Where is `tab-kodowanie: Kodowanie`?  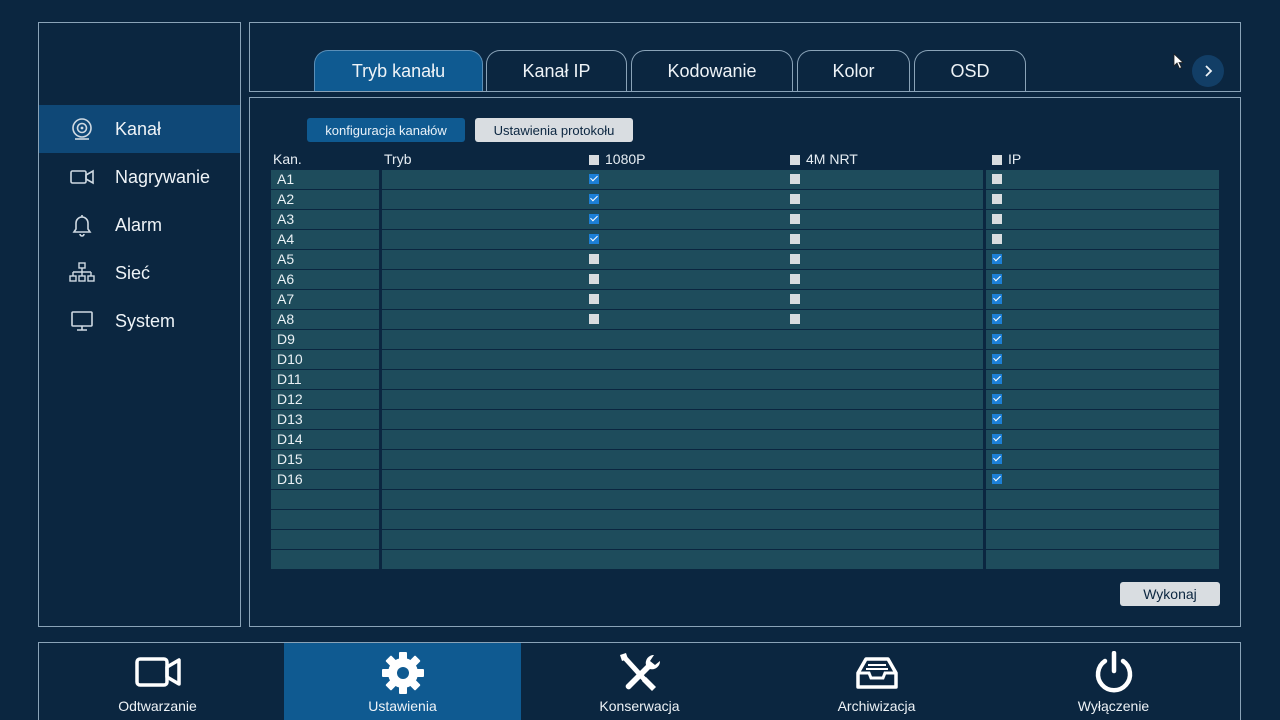
tab-kodowanie: Kodowanie is located at coordinates (712, 70).